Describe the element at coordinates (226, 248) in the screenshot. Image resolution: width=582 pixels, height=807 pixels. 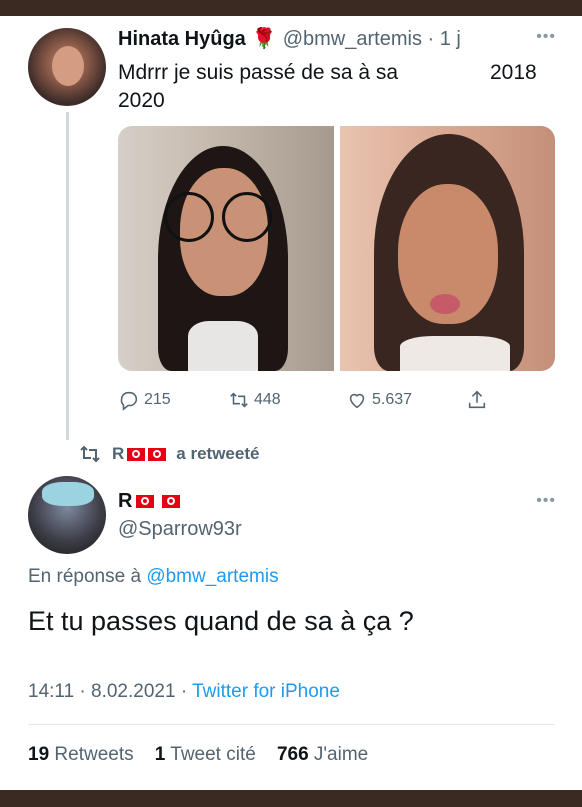
I see `photo-before` at that location.